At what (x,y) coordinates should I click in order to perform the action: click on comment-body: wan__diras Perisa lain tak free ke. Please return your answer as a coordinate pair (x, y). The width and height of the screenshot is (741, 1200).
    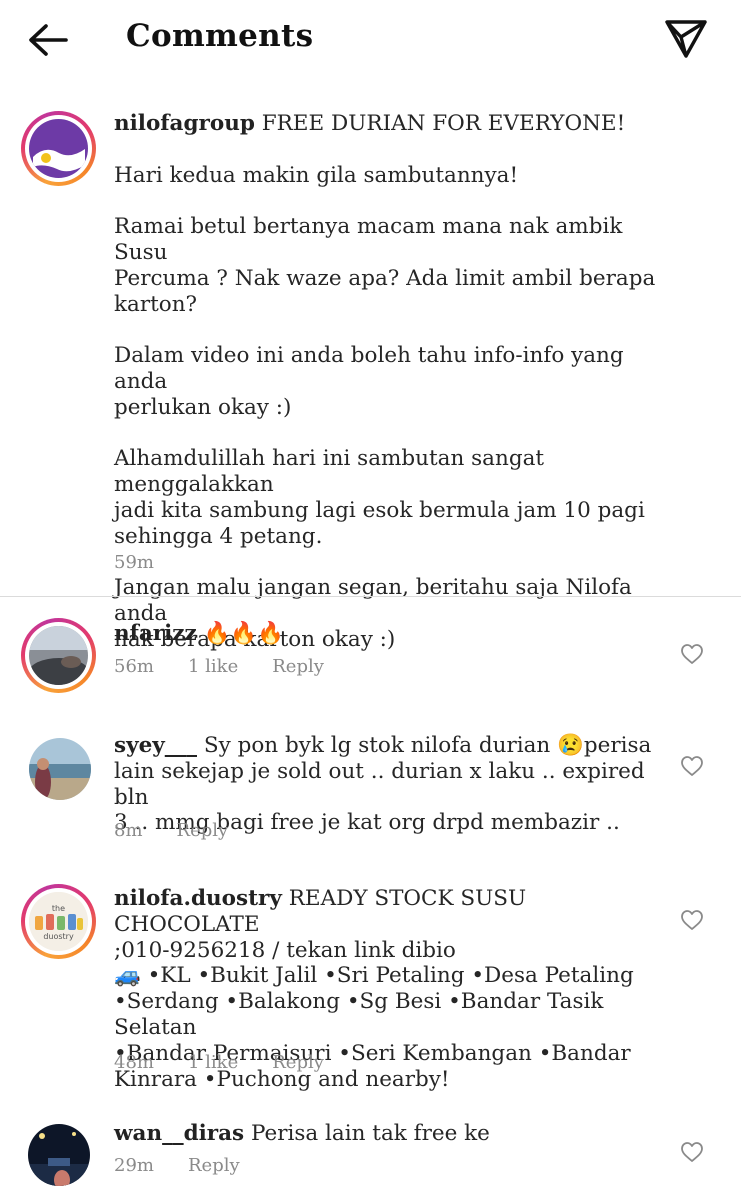
    Looking at the image, I should click on (394, 1134).